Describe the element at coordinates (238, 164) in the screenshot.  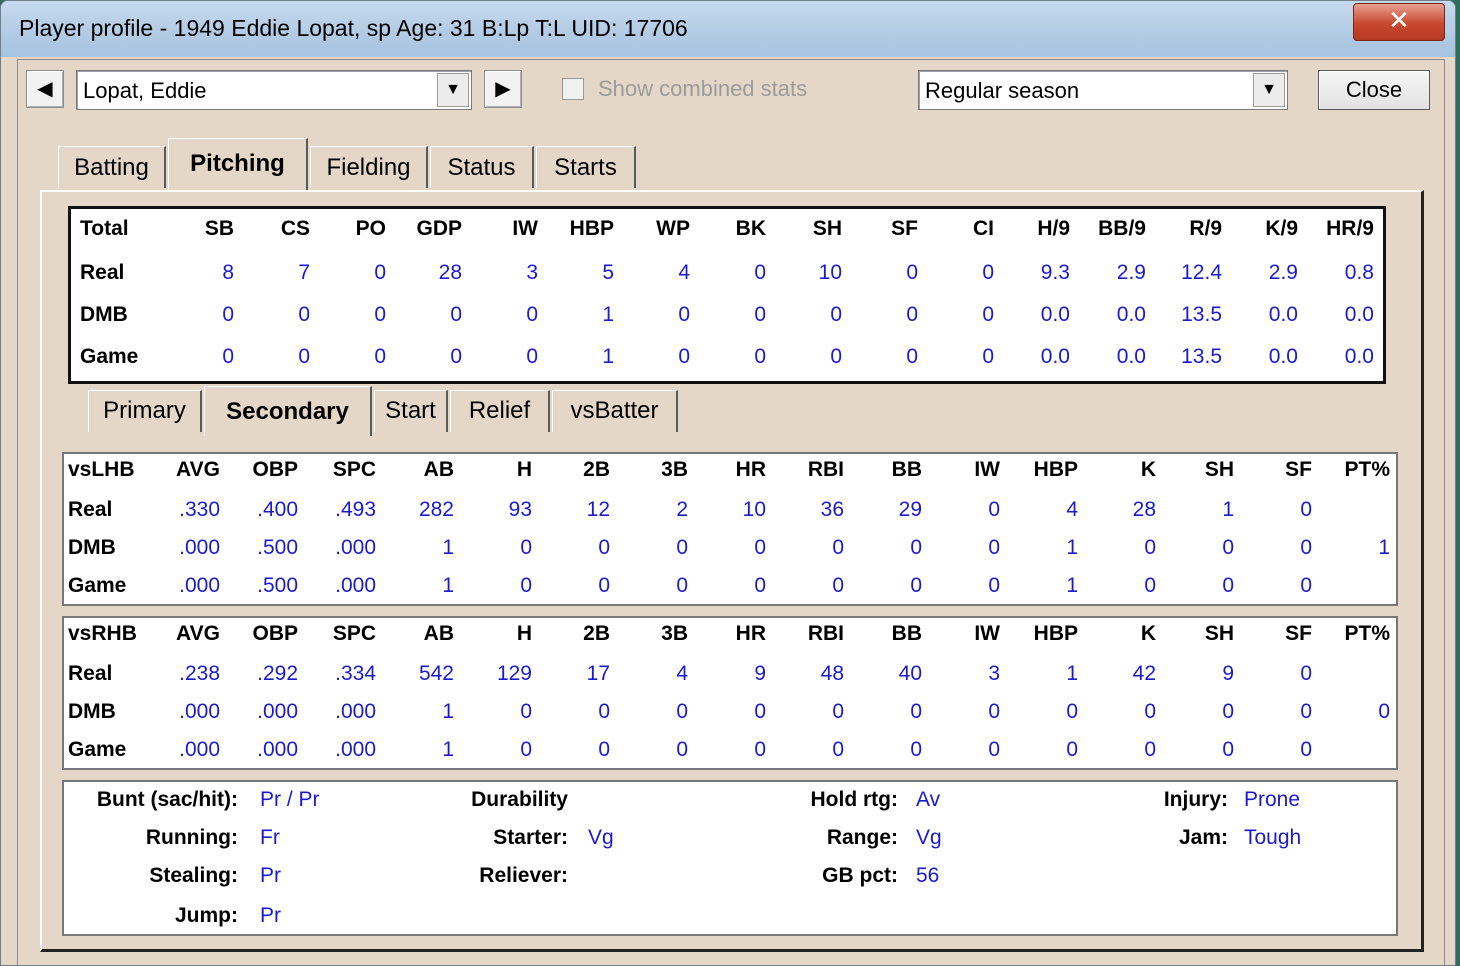
I see `tab-pitching: Pitching` at that location.